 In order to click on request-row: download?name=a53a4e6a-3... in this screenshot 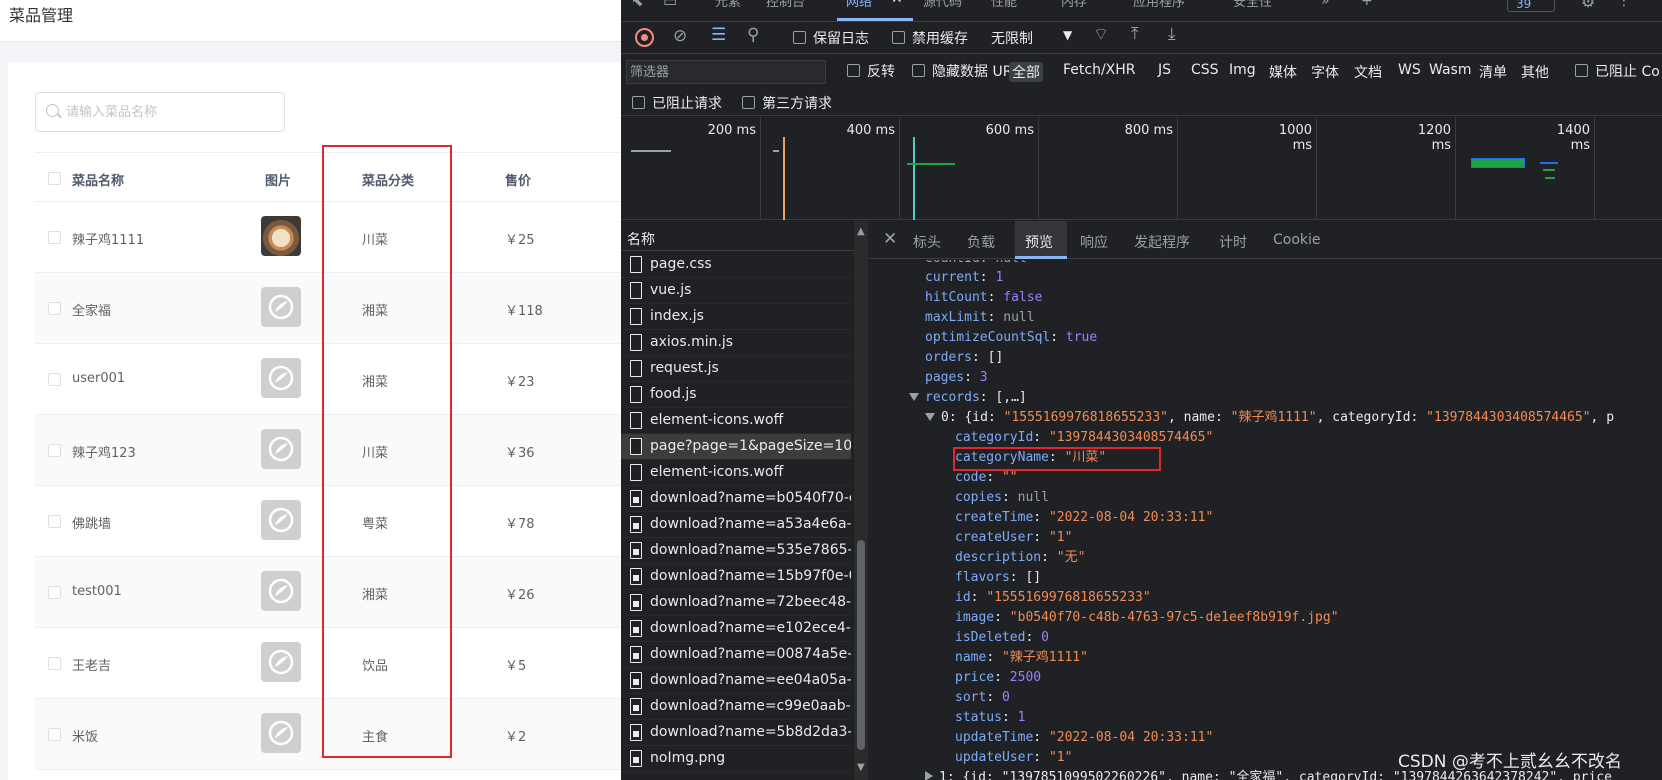, I will do `click(736, 525)`.